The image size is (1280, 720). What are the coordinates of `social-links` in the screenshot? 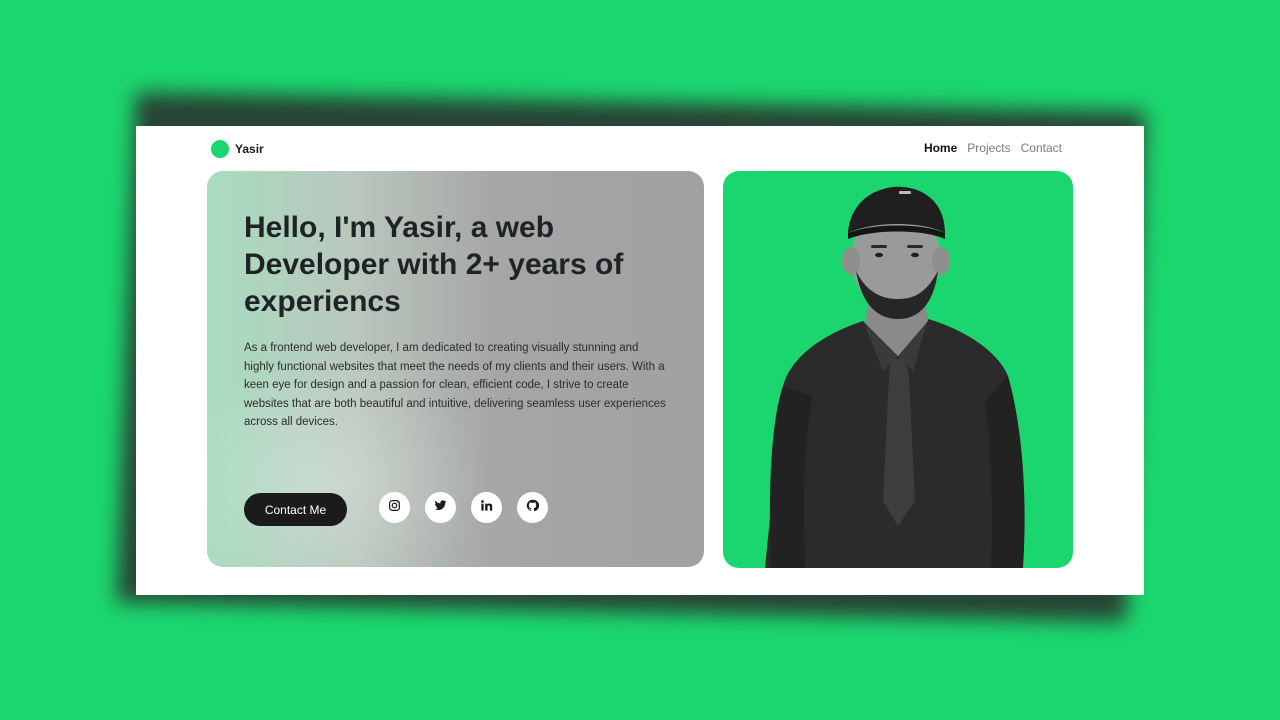 It's located at (463, 507).